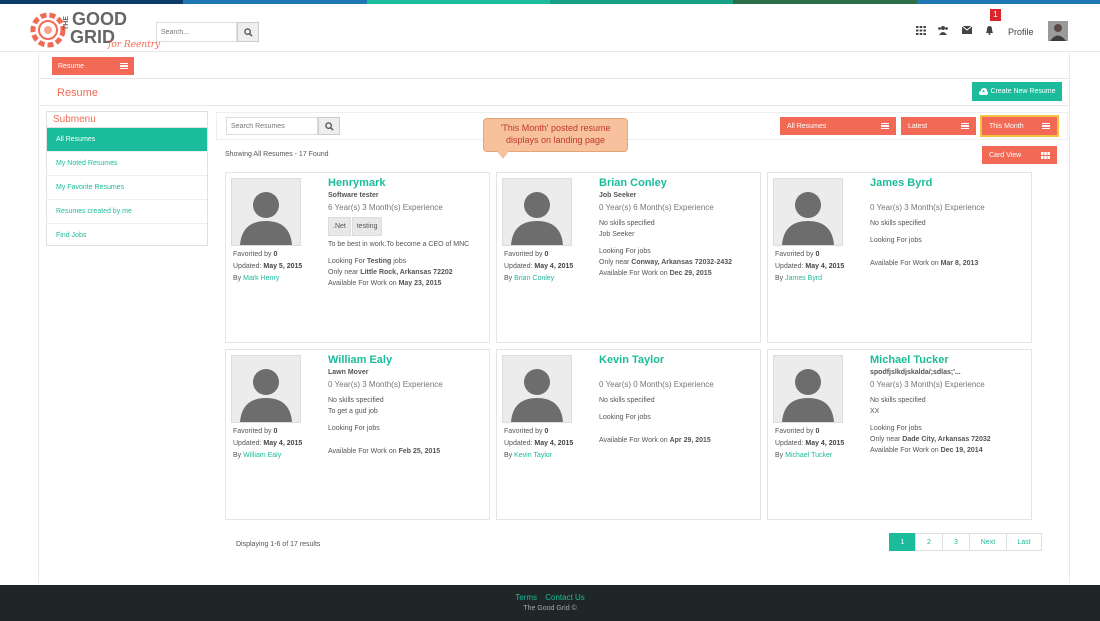  Describe the element at coordinates (656, 207) in the screenshot. I see `experience: 0 Year(s) 6 Month(s) Experience` at that location.